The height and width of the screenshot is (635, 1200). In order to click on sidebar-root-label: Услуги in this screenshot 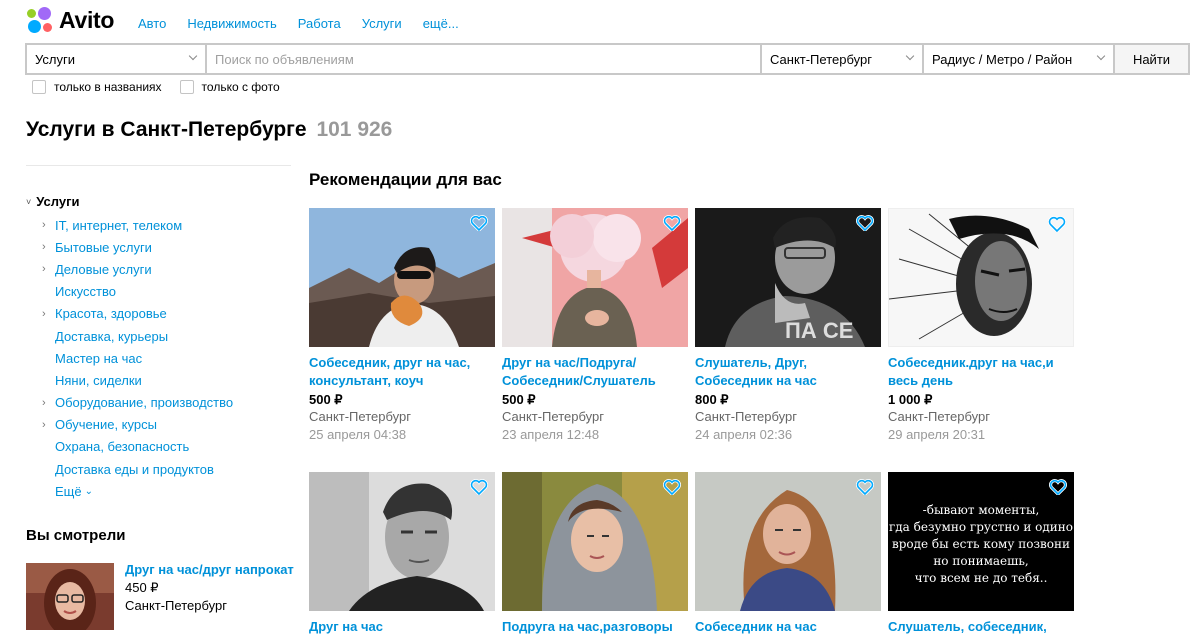, I will do `click(58, 201)`.